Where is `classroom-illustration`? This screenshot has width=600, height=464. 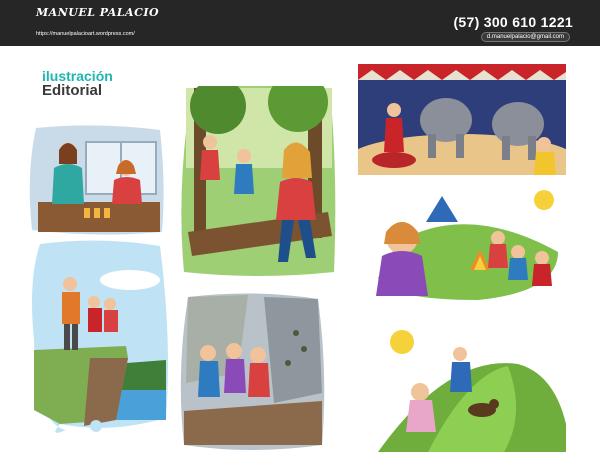
classroom-illustration is located at coordinates (97, 179).